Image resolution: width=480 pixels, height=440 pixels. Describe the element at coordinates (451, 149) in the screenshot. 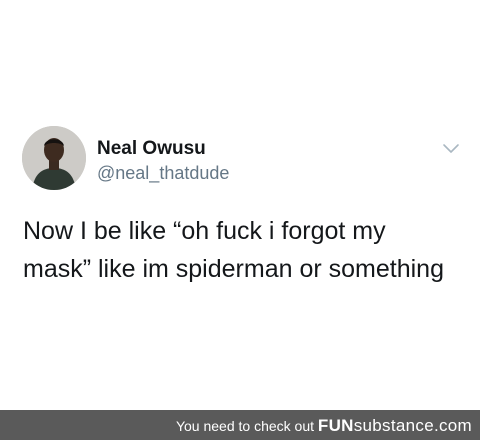

I see `chevron-down-icon` at that location.